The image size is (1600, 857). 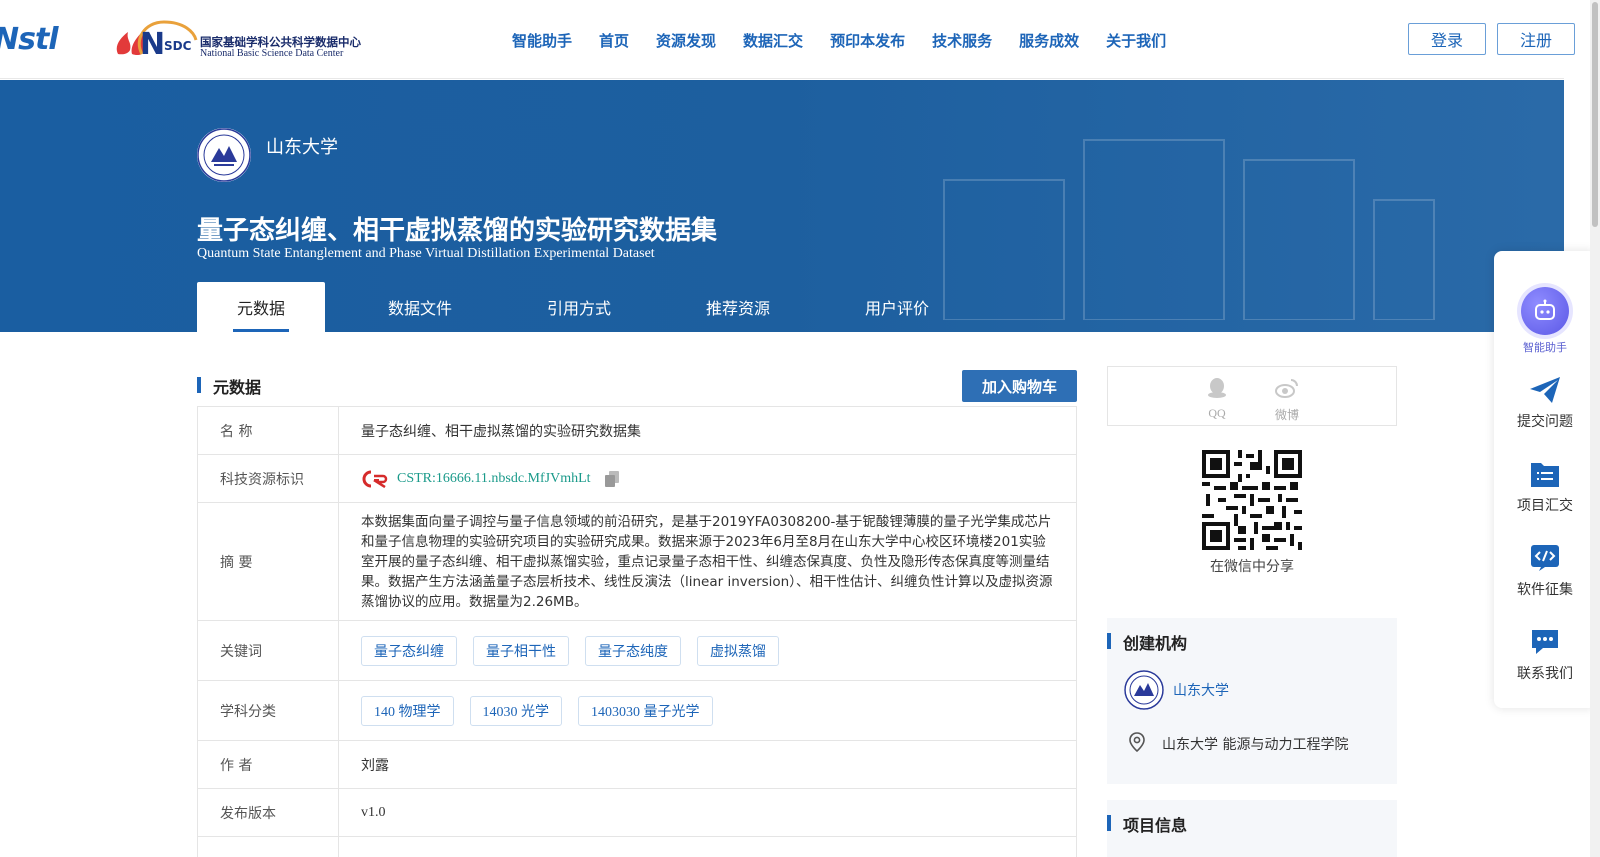 I want to click on author-value: 刘露, so click(x=375, y=765).